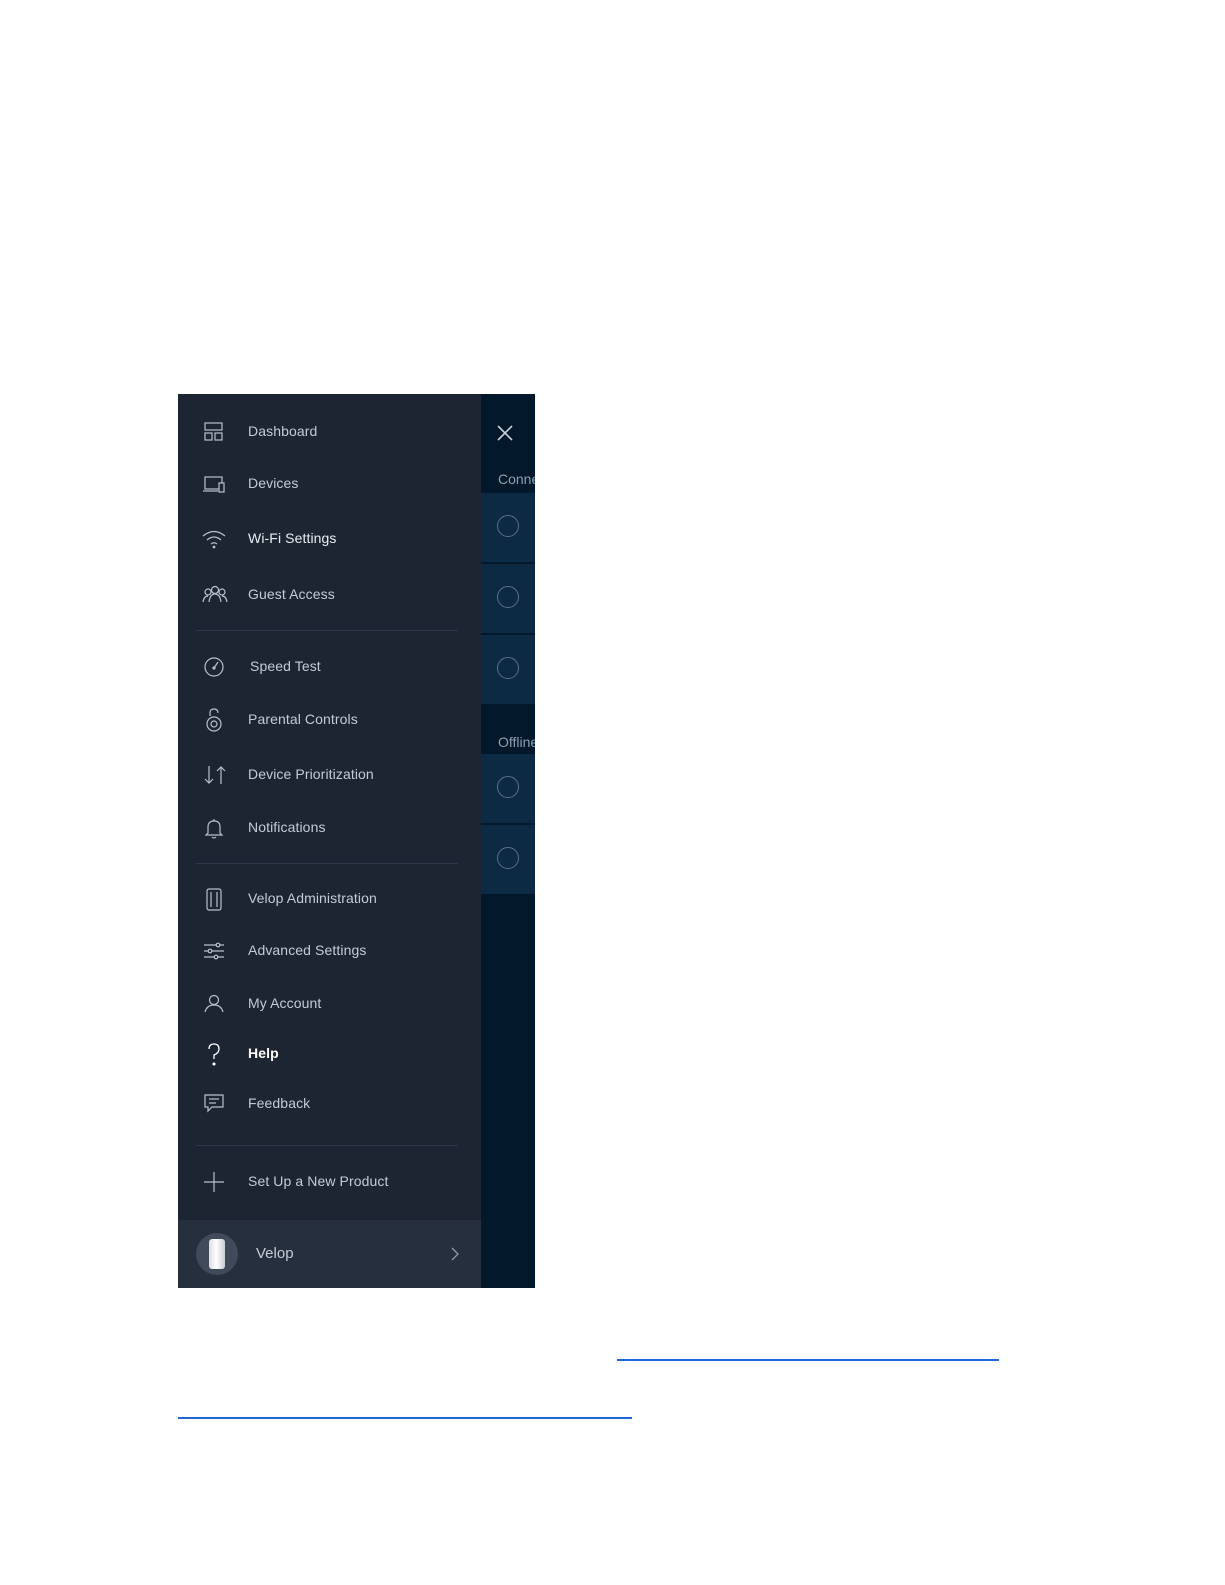 This screenshot has height=1585, width=1225. I want to click on menu-label: Devices, so click(273, 483).